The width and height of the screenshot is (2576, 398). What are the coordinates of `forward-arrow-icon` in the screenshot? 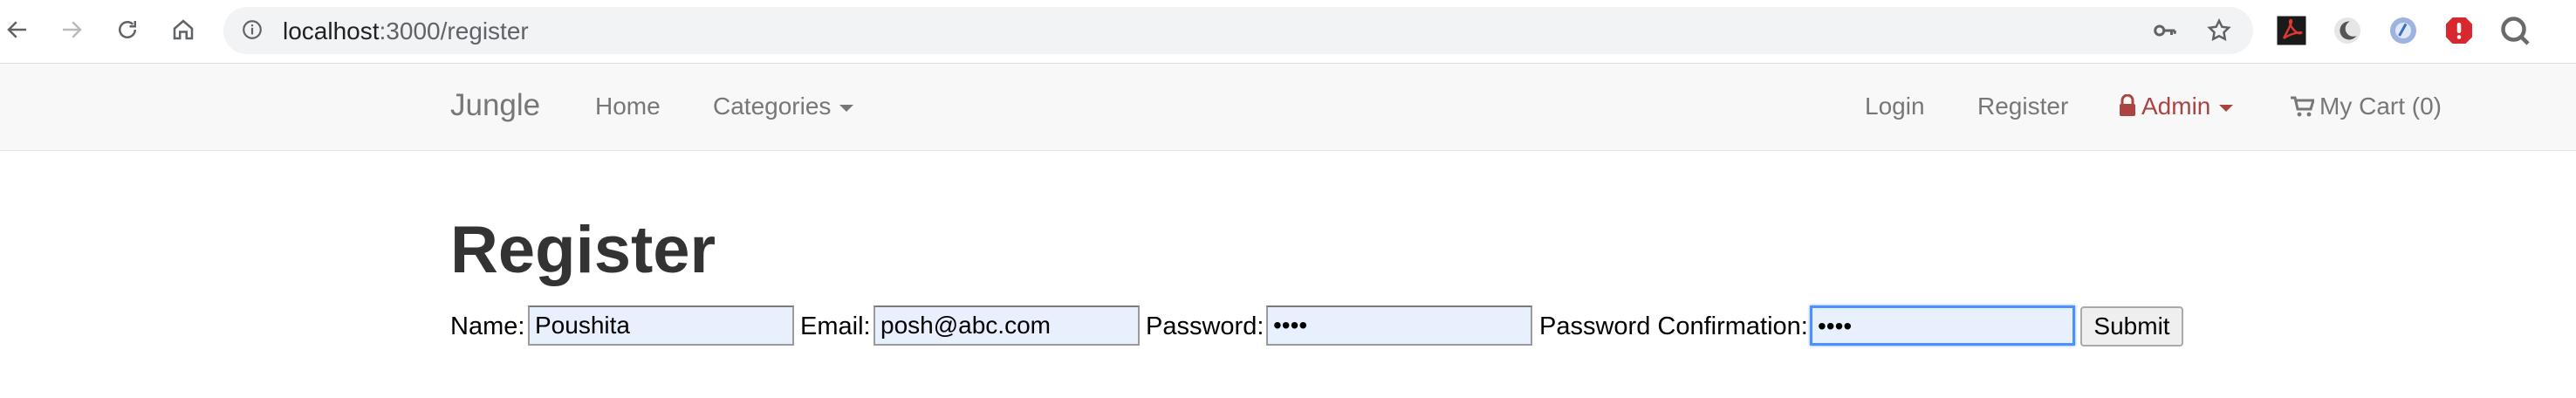 It's located at (73, 30).